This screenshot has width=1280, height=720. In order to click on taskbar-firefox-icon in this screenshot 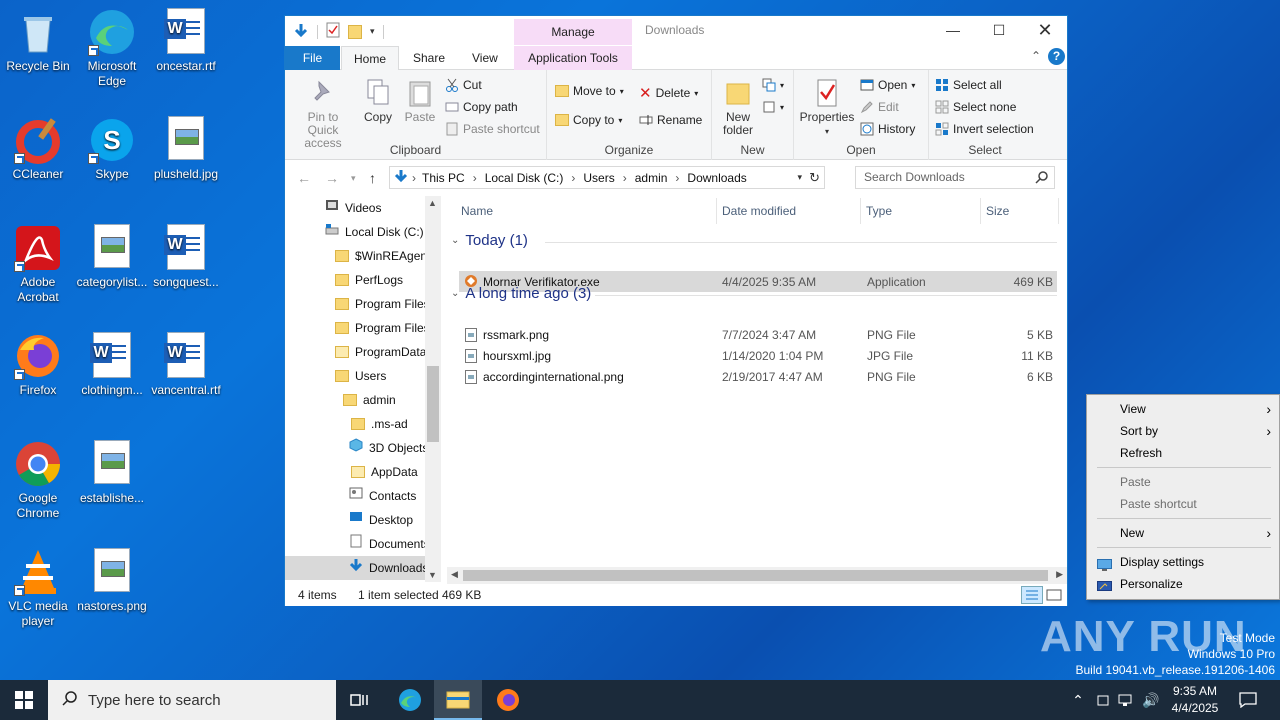, I will do `click(508, 700)`.